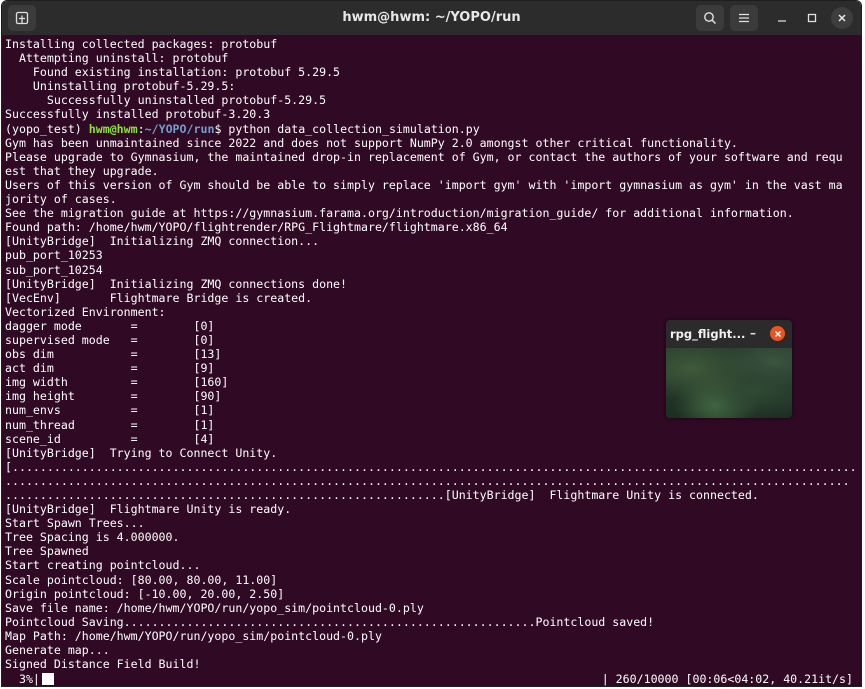 Image resolution: width=865 pixels, height=689 pixels. What do you see at coordinates (138, 114) in the screenshot?
I see `terminal-line: Successfully installed protobuf-3.20.3` at bounding box center [138, 114].